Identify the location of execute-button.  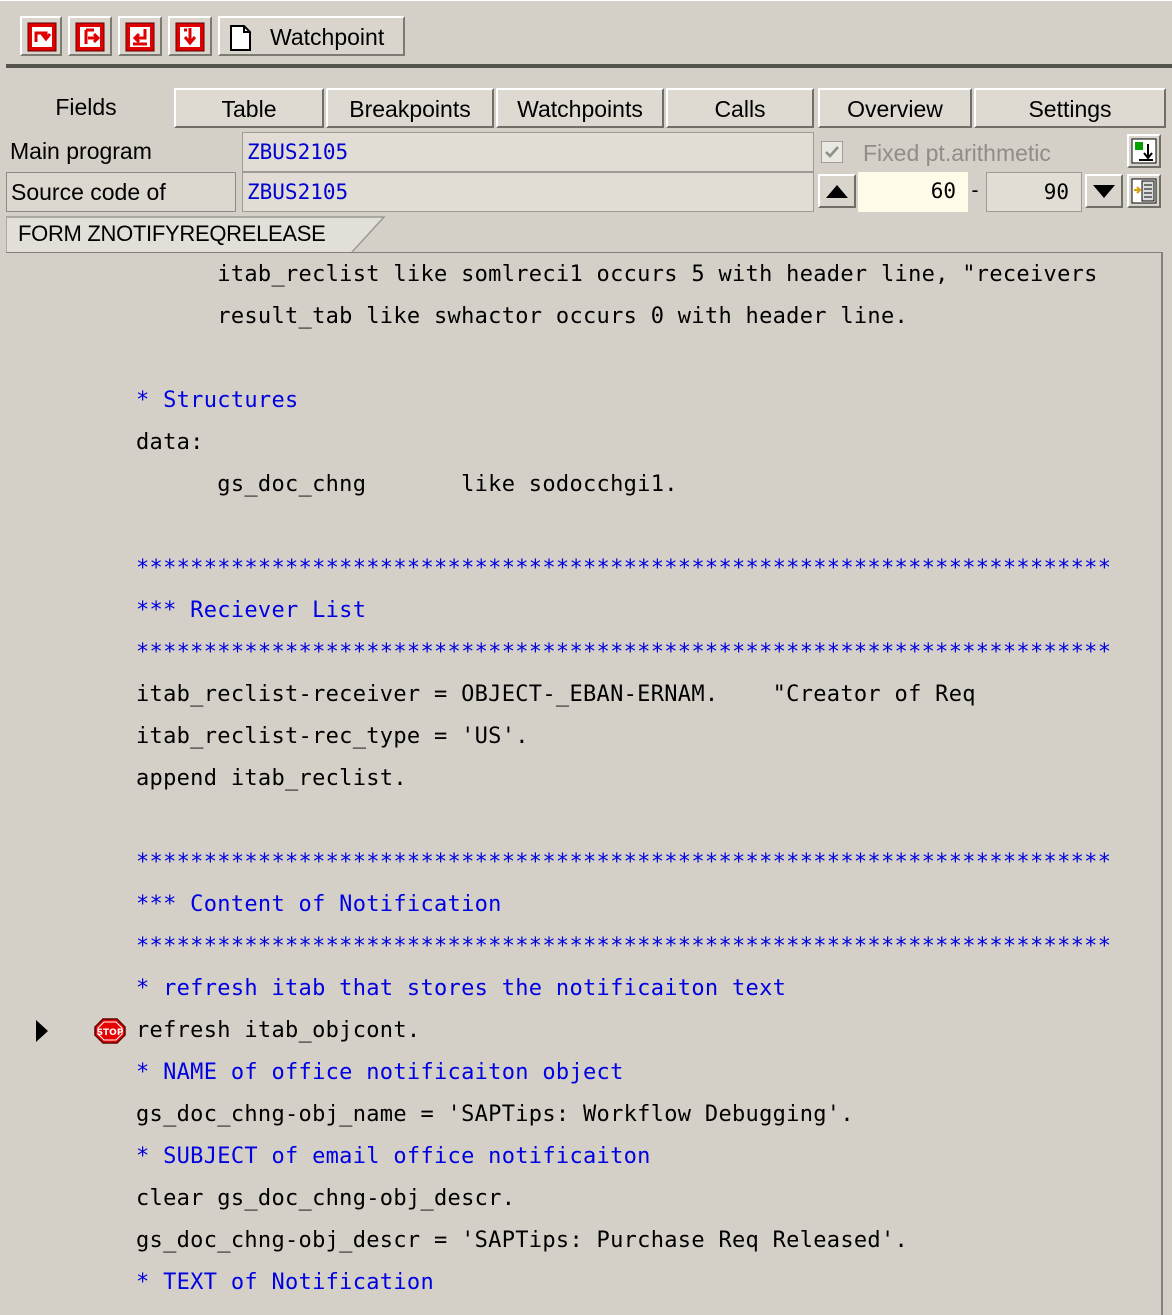
(90, 36).